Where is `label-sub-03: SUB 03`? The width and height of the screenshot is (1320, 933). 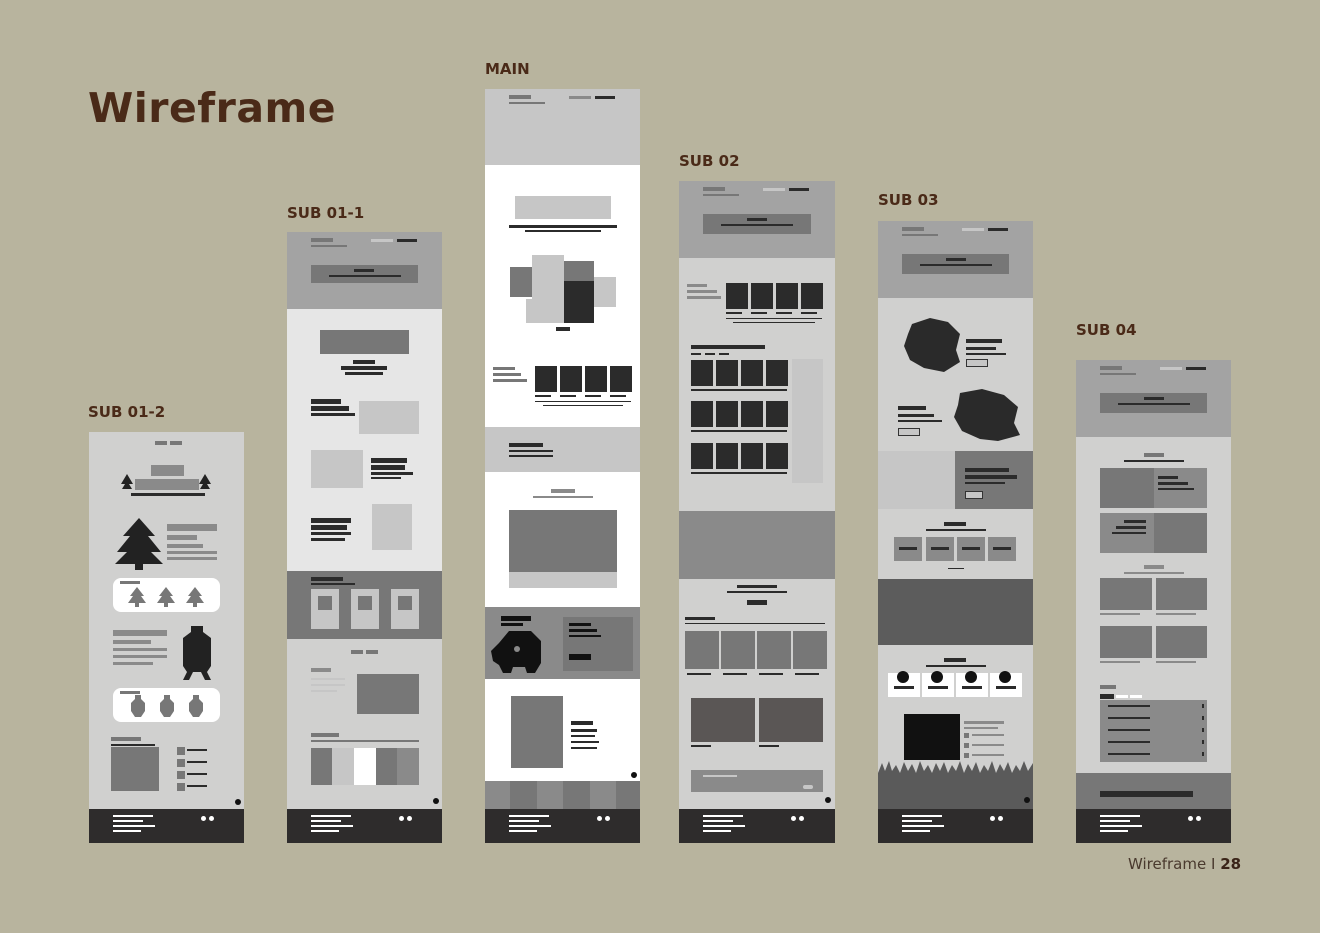 label-sub-03: SUB 03 is located at coordinates (908, 200).